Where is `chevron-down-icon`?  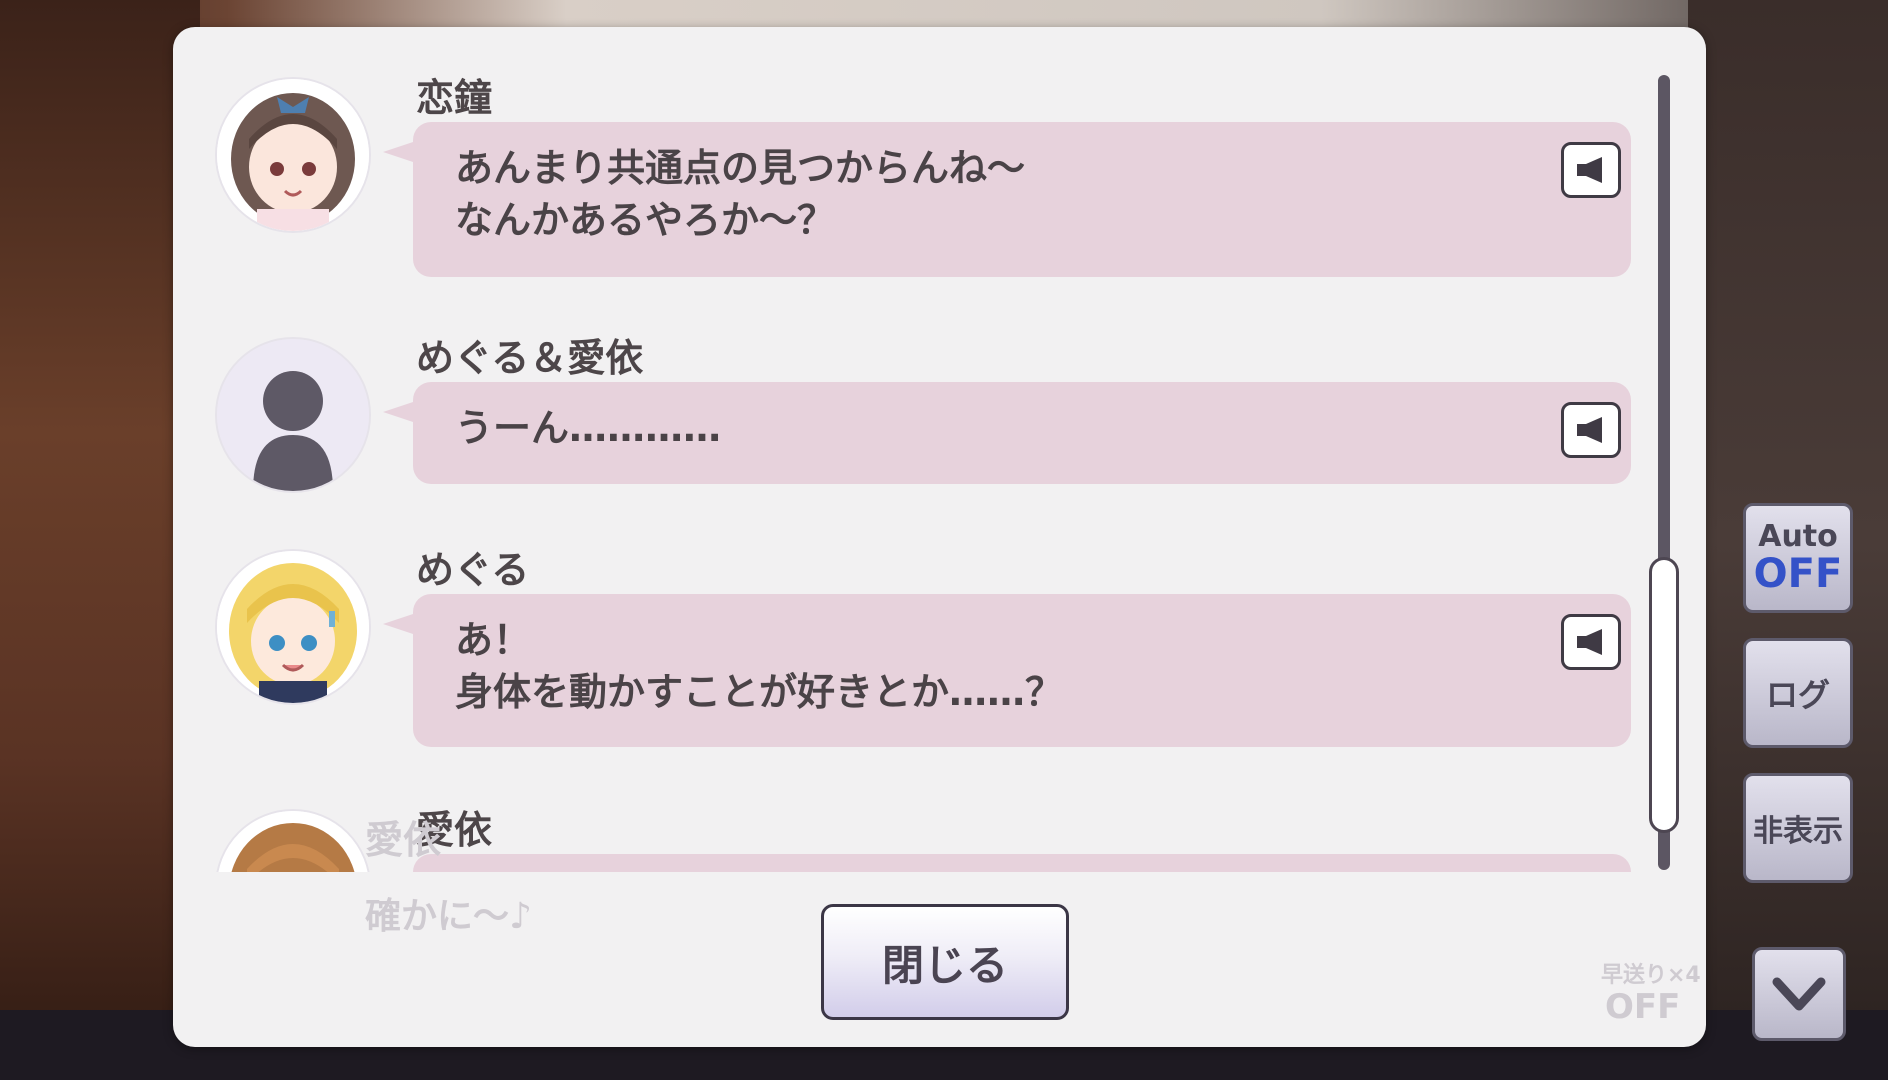
chevron-down-icon is located at coordinates (1799, 994).